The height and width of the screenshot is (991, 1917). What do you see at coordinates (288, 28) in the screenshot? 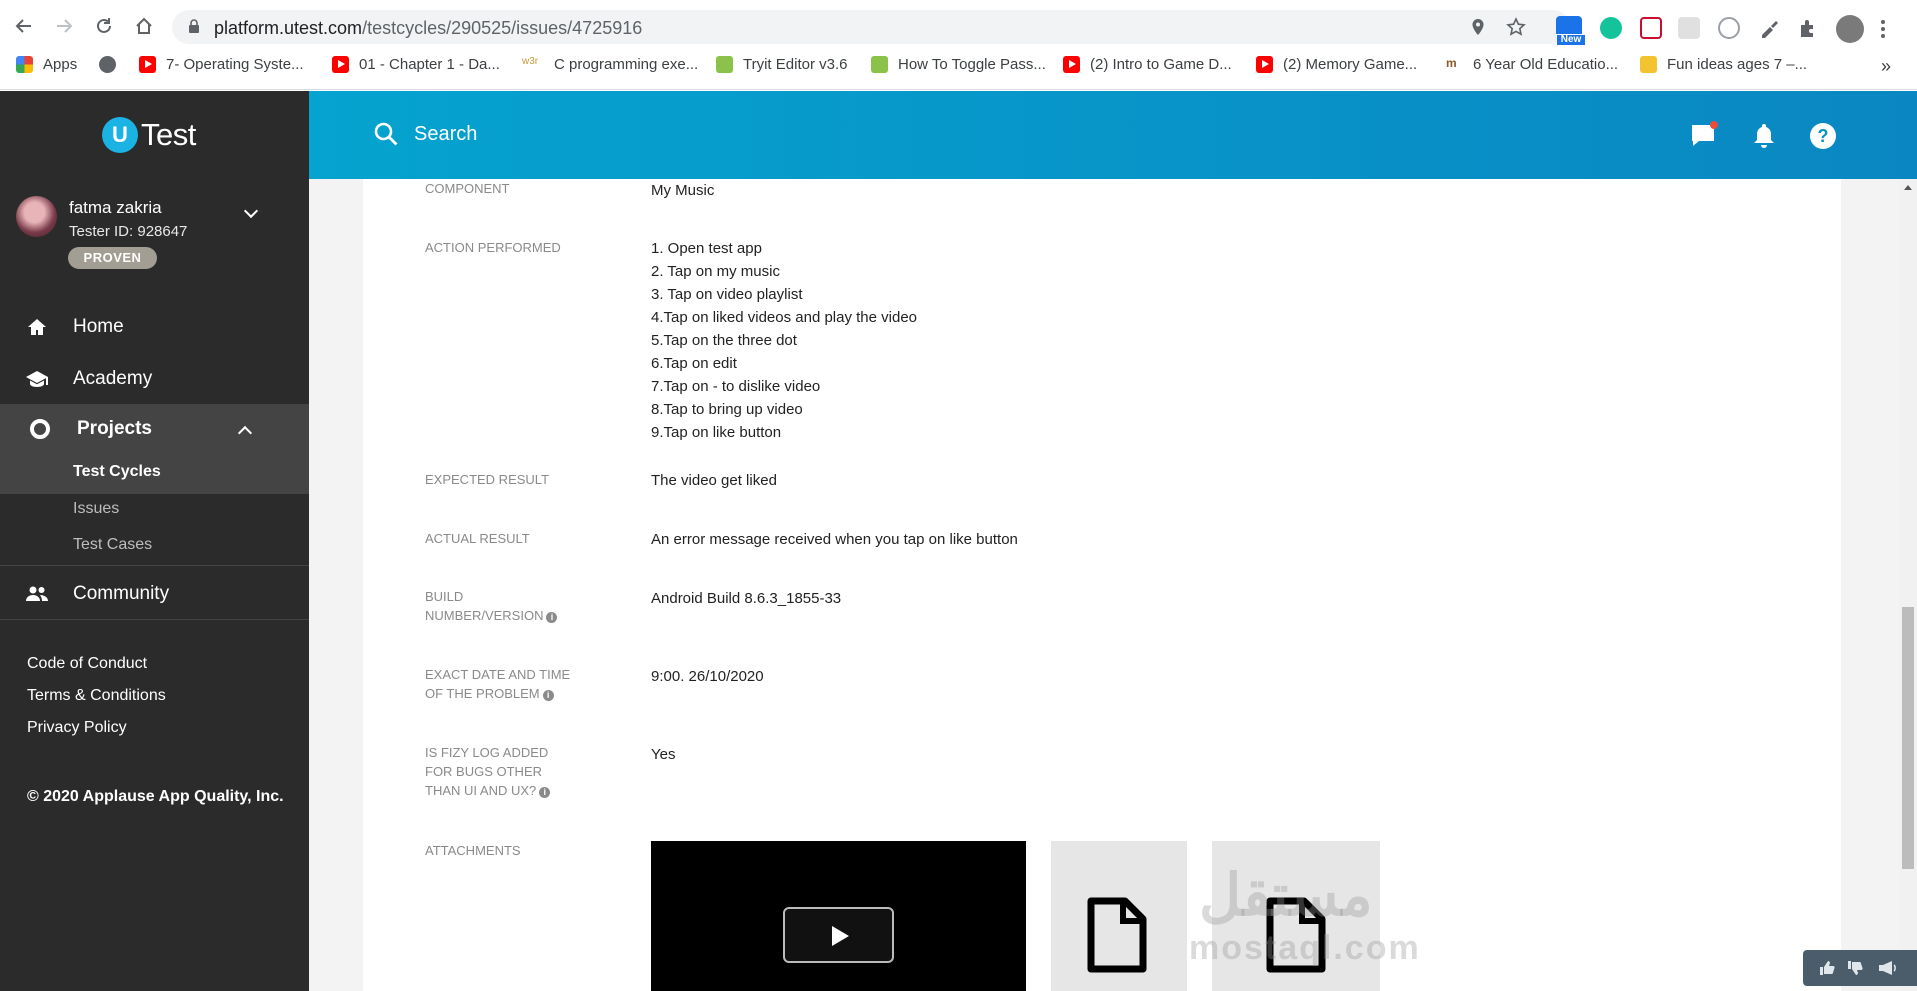
I see `url-host: platform.utest.com` at bounding box center [288, 28].